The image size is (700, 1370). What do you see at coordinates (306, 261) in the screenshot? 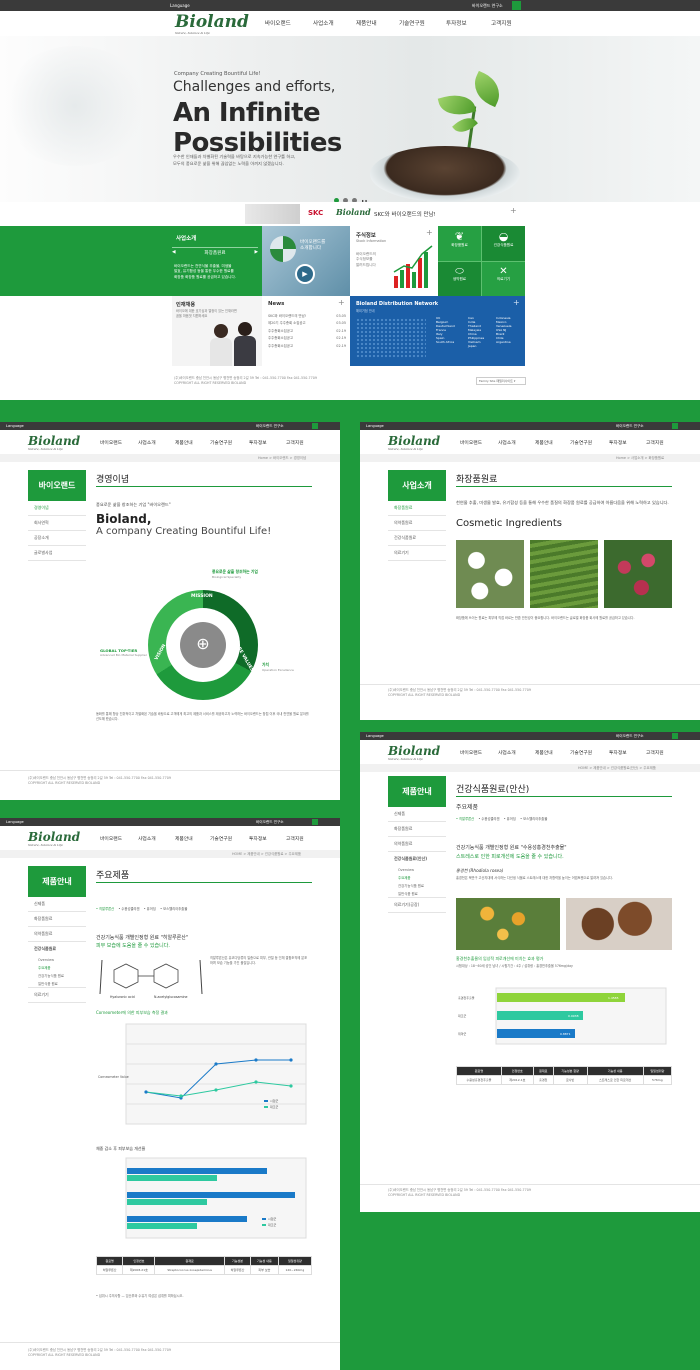
I see `video-tile: 바이오랜드를 소개합니다 ▶` at bounding box center [306, 261].